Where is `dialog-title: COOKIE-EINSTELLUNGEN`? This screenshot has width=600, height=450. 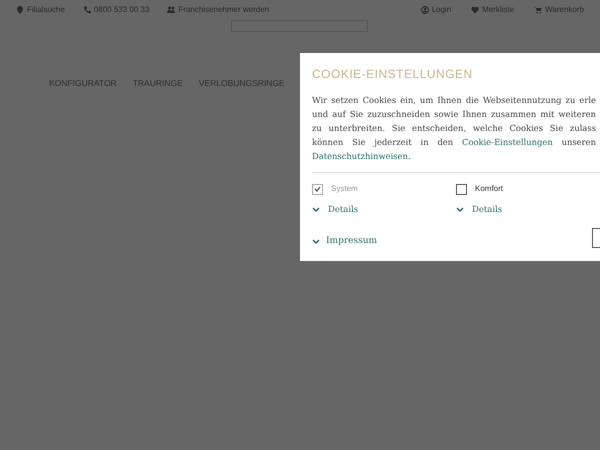 dialog-title: COOKIE-EINSTELLUNGEN is located at coordinates (393, 74).